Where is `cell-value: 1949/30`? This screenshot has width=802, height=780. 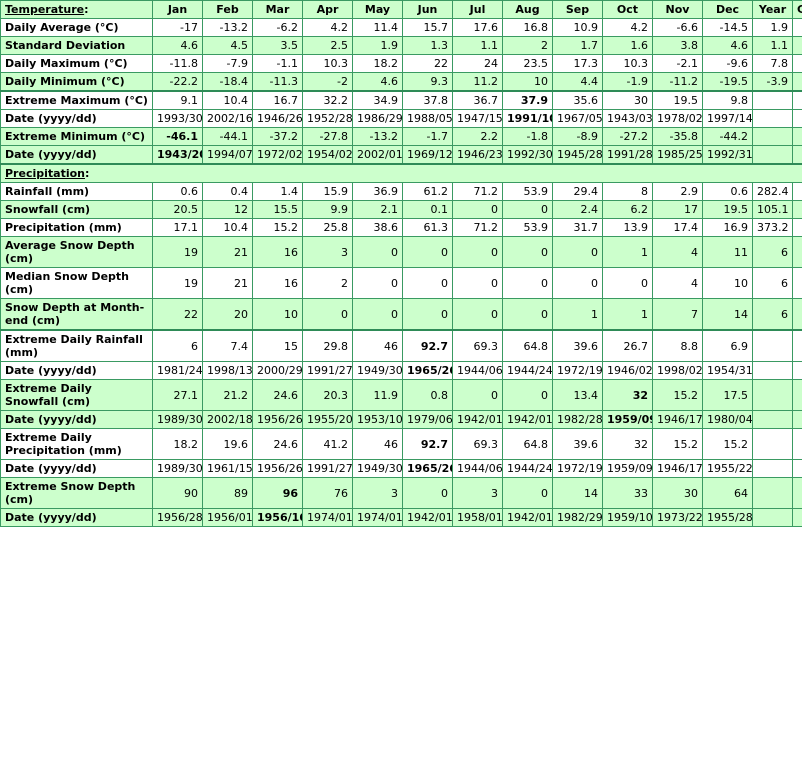 cell-value: 1949/30 is located at coordinates (377, 370).